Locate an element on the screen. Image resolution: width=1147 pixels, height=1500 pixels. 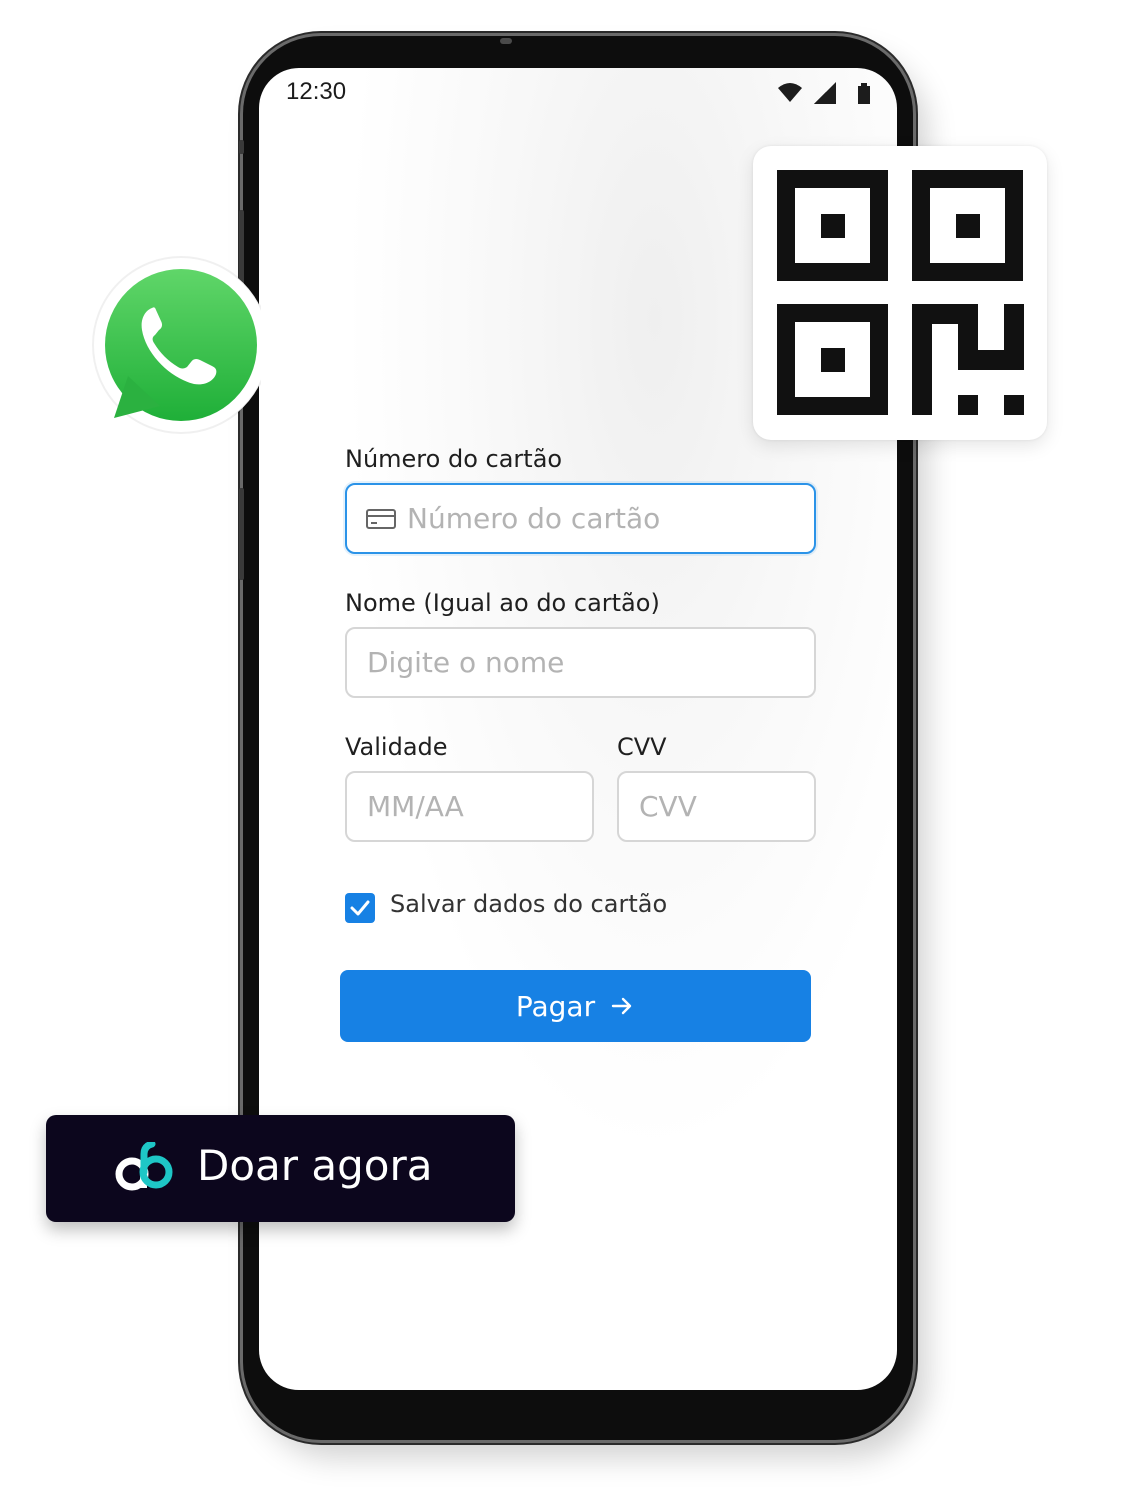
status-time: 12:30 is located at coordinates (316, 91).